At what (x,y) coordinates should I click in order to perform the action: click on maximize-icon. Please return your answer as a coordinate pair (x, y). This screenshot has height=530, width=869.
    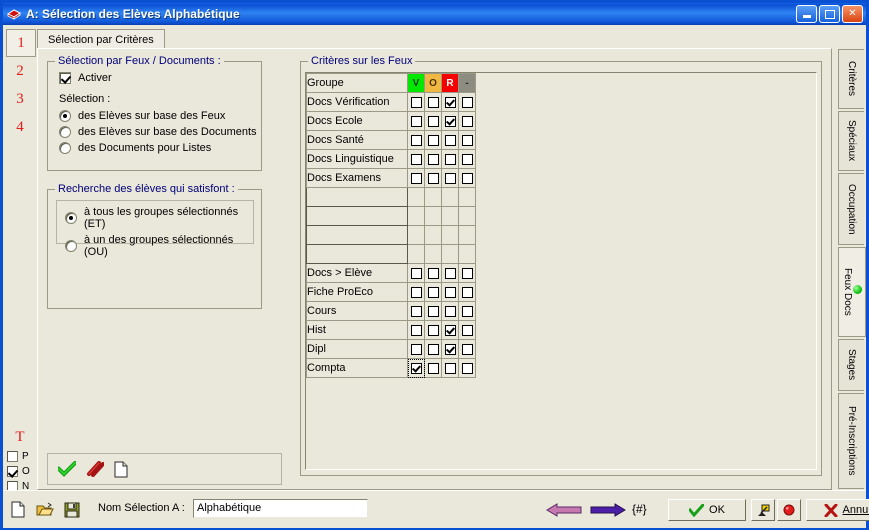
    Looking at the image, I should click on (829, 14).